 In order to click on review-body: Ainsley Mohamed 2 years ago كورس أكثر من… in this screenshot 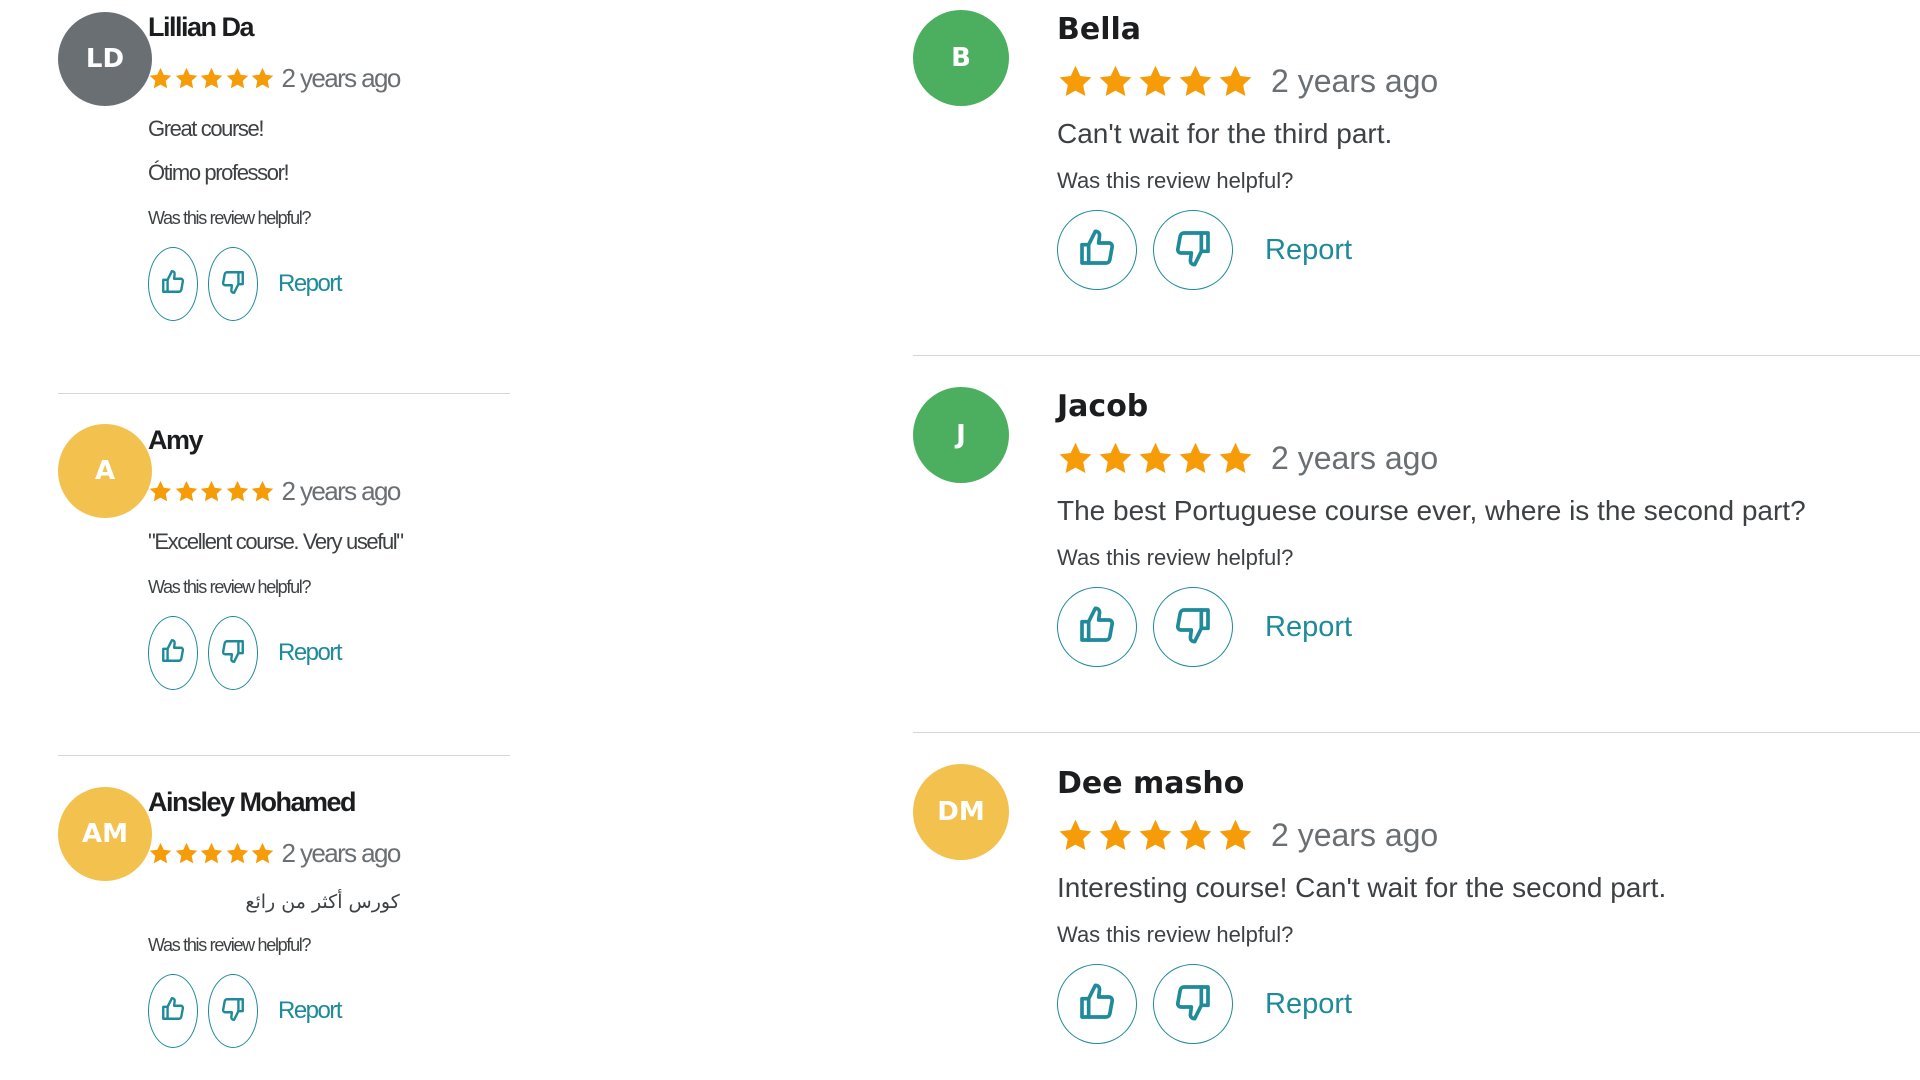, I will do `click(275, 917)`.